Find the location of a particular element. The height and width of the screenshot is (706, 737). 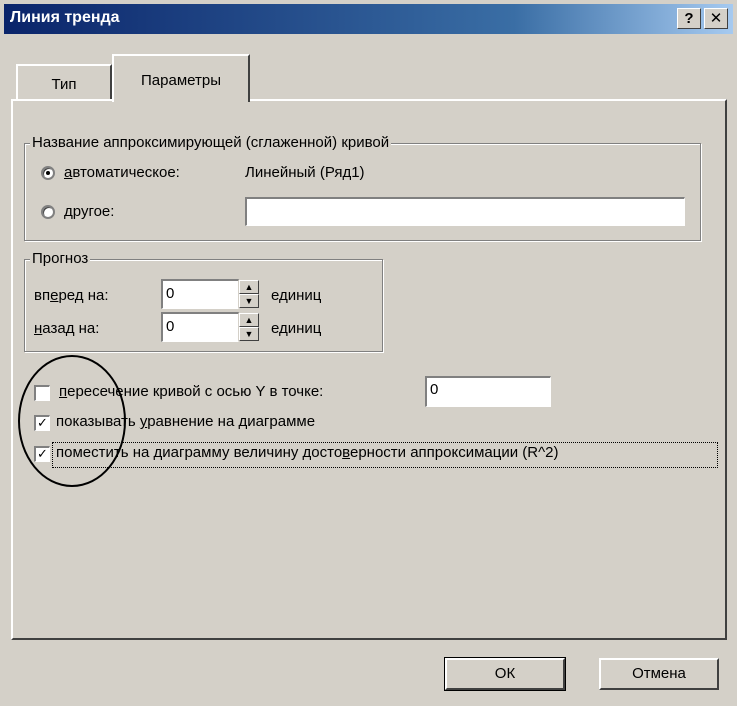

tab-type: Тип is located at coordinates (64, 82).